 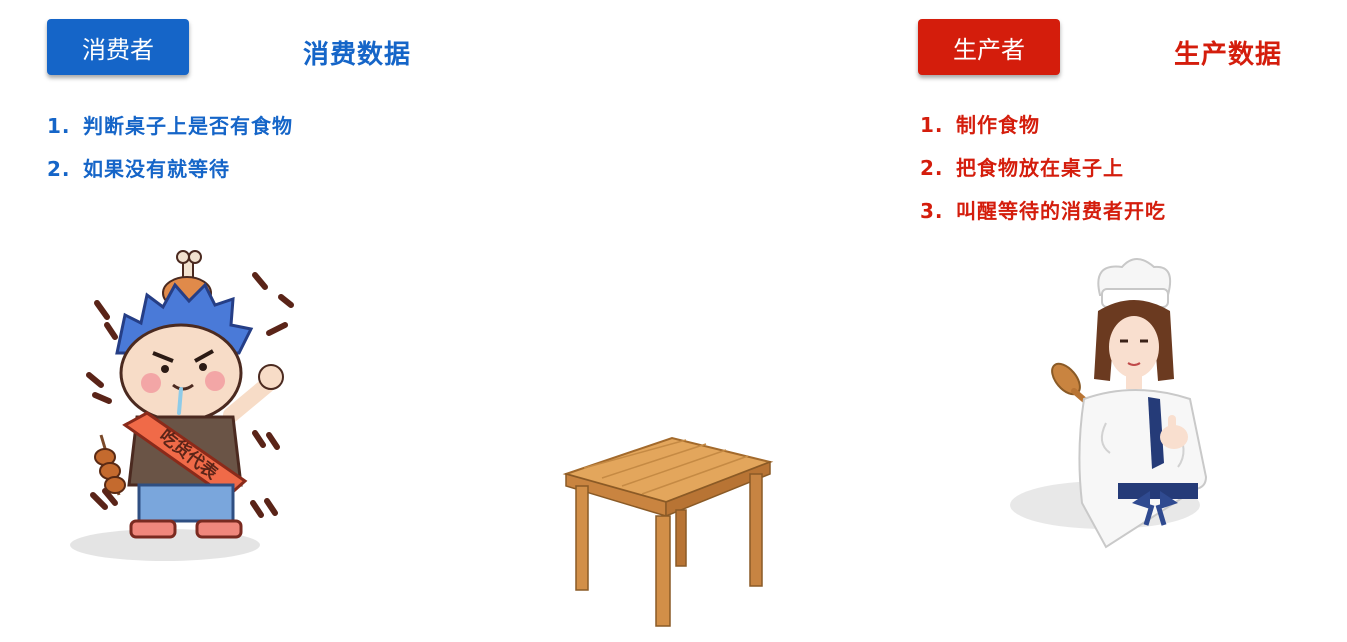 What do you see at coordinates (980, 125) in the screenshot?
I see `producer-step: 1. 制作食物` at bounding box center [980, 125].